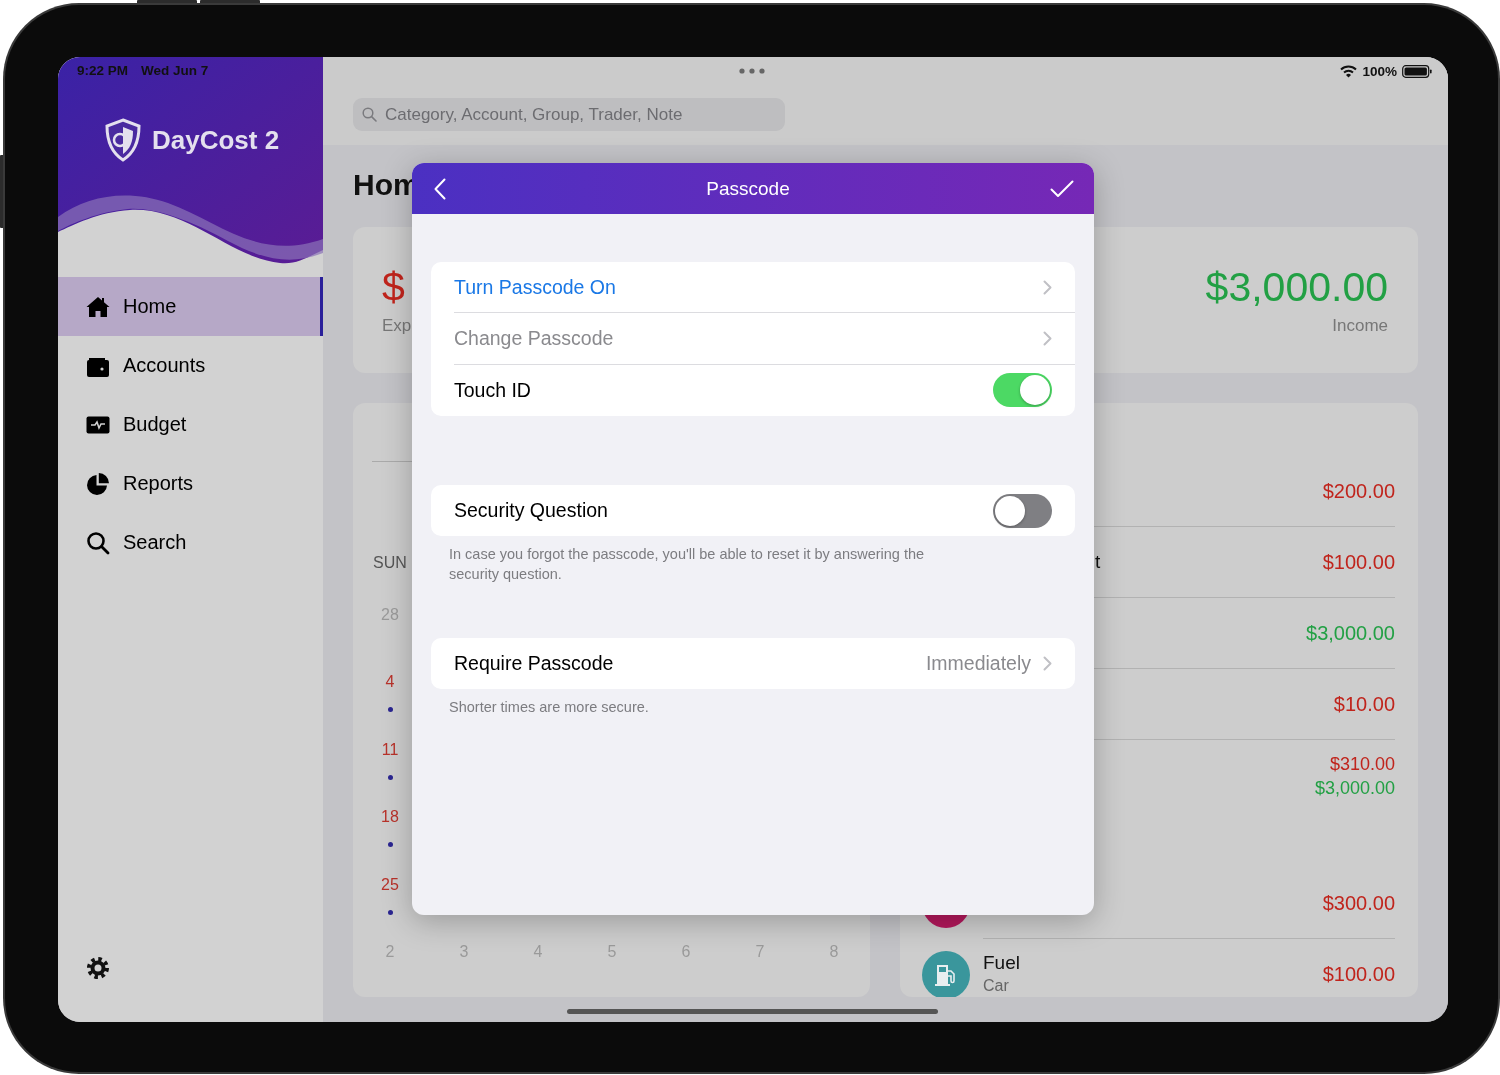  I want to click on amount: $10.00, so click(1364, 704).